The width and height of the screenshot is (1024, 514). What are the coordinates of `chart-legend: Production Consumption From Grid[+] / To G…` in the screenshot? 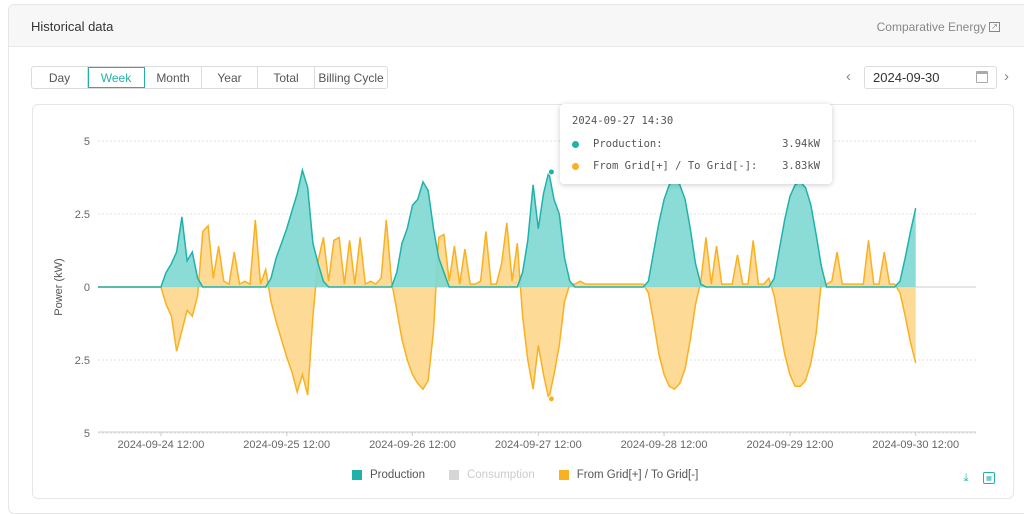 It's located at (525, 475).